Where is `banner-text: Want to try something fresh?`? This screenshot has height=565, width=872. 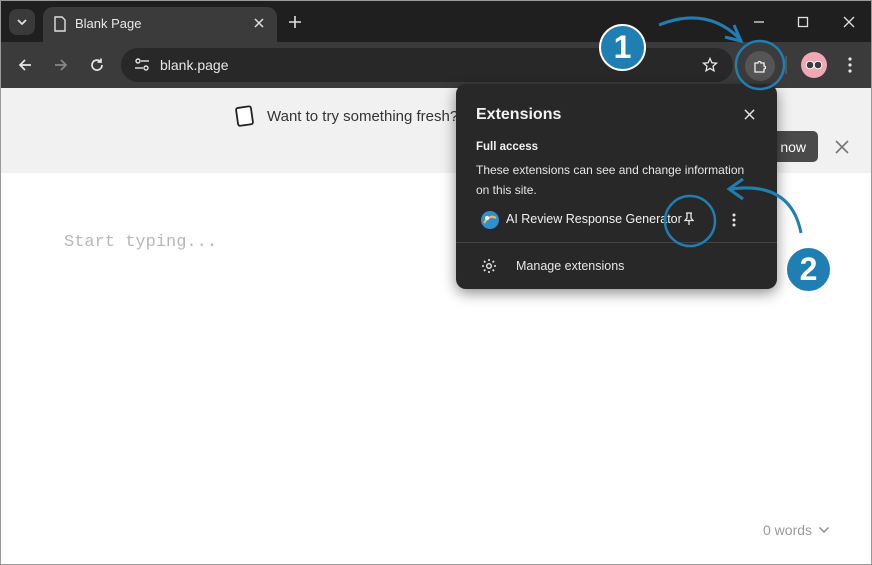
banner-text: Want to try something fresh? is located at coordinates (363, 116).